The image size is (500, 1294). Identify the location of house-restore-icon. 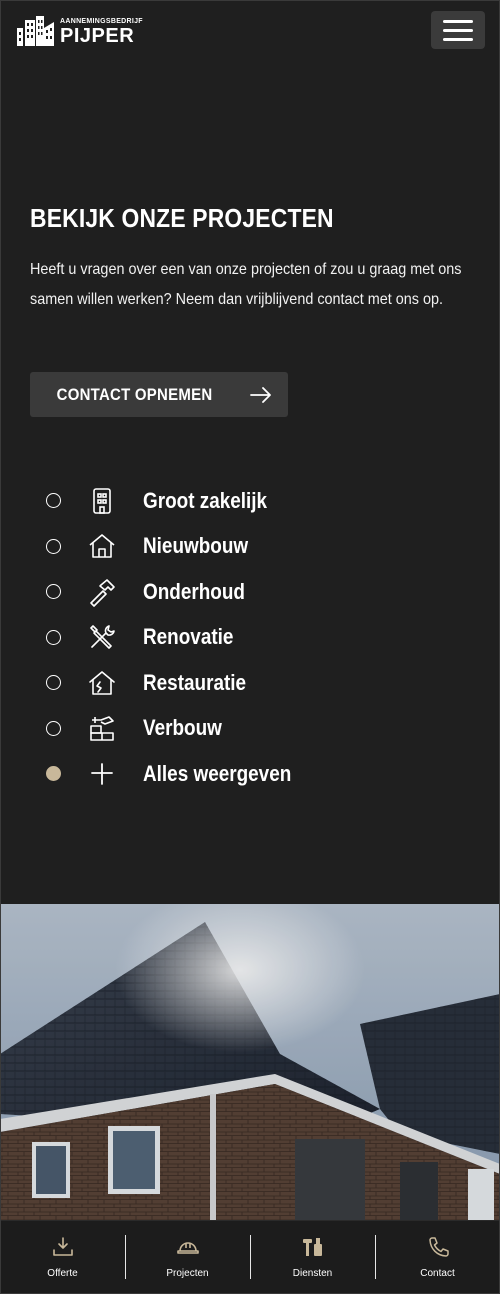
(102, 682).